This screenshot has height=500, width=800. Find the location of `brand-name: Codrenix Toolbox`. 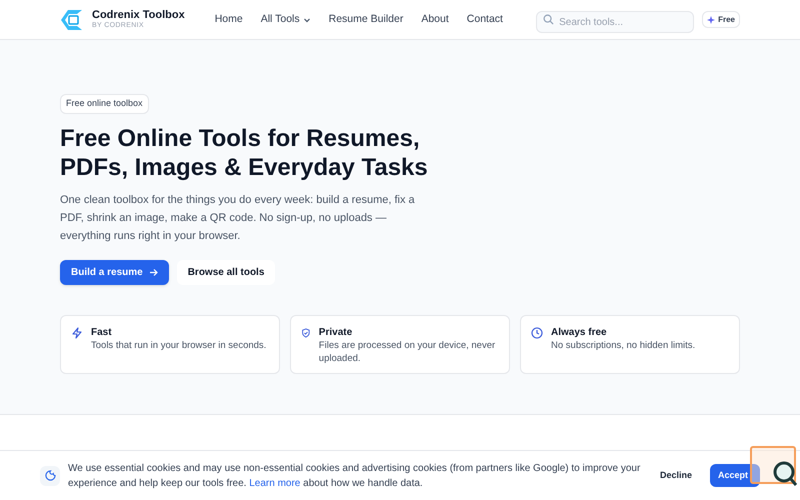

brand-name: Codrenix Toolbox is located at coordinates (138, 15).